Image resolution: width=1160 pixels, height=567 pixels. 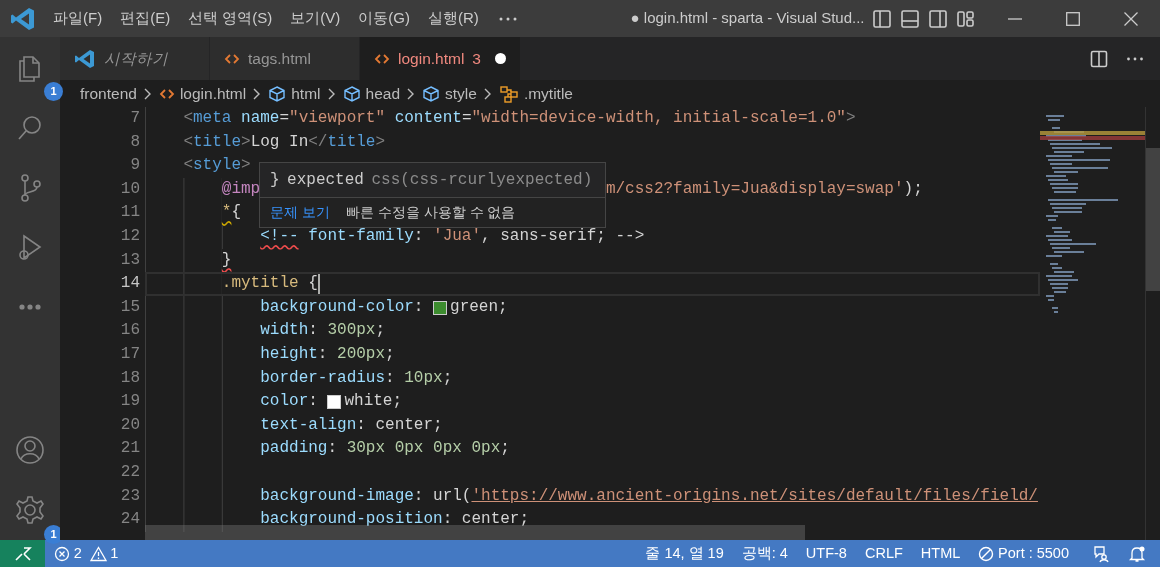 What do you see at coordinates (325, 180) in the screenshot?
I see `message-text: expected` at bounding box center [325, 180].